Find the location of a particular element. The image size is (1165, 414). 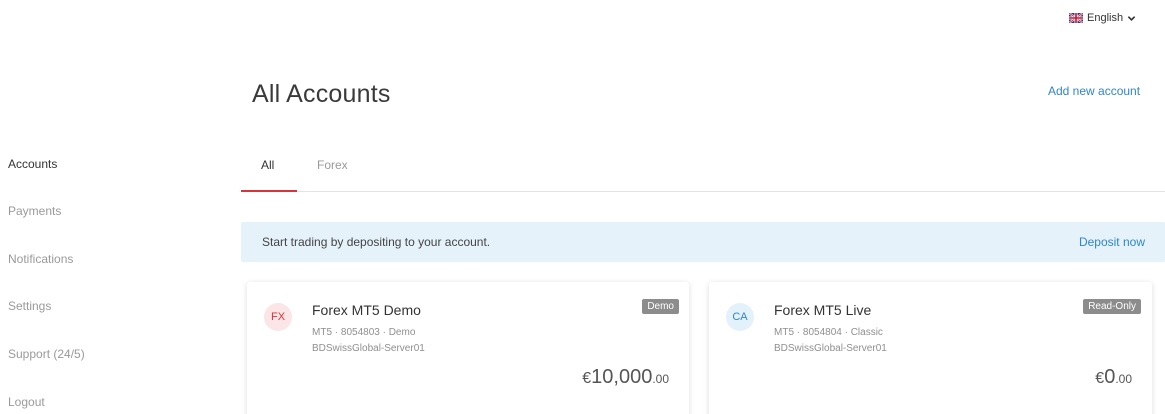

tab-forex: Forex is located at coordinates (332, 165).